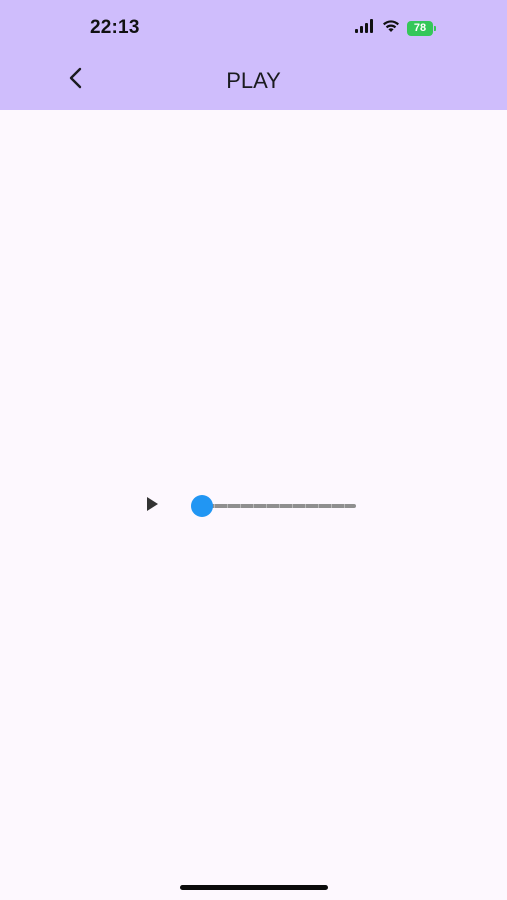  Describe the element at coordinates (253, 80) in the screenshot. I see `page-title: PLAY` at that location.